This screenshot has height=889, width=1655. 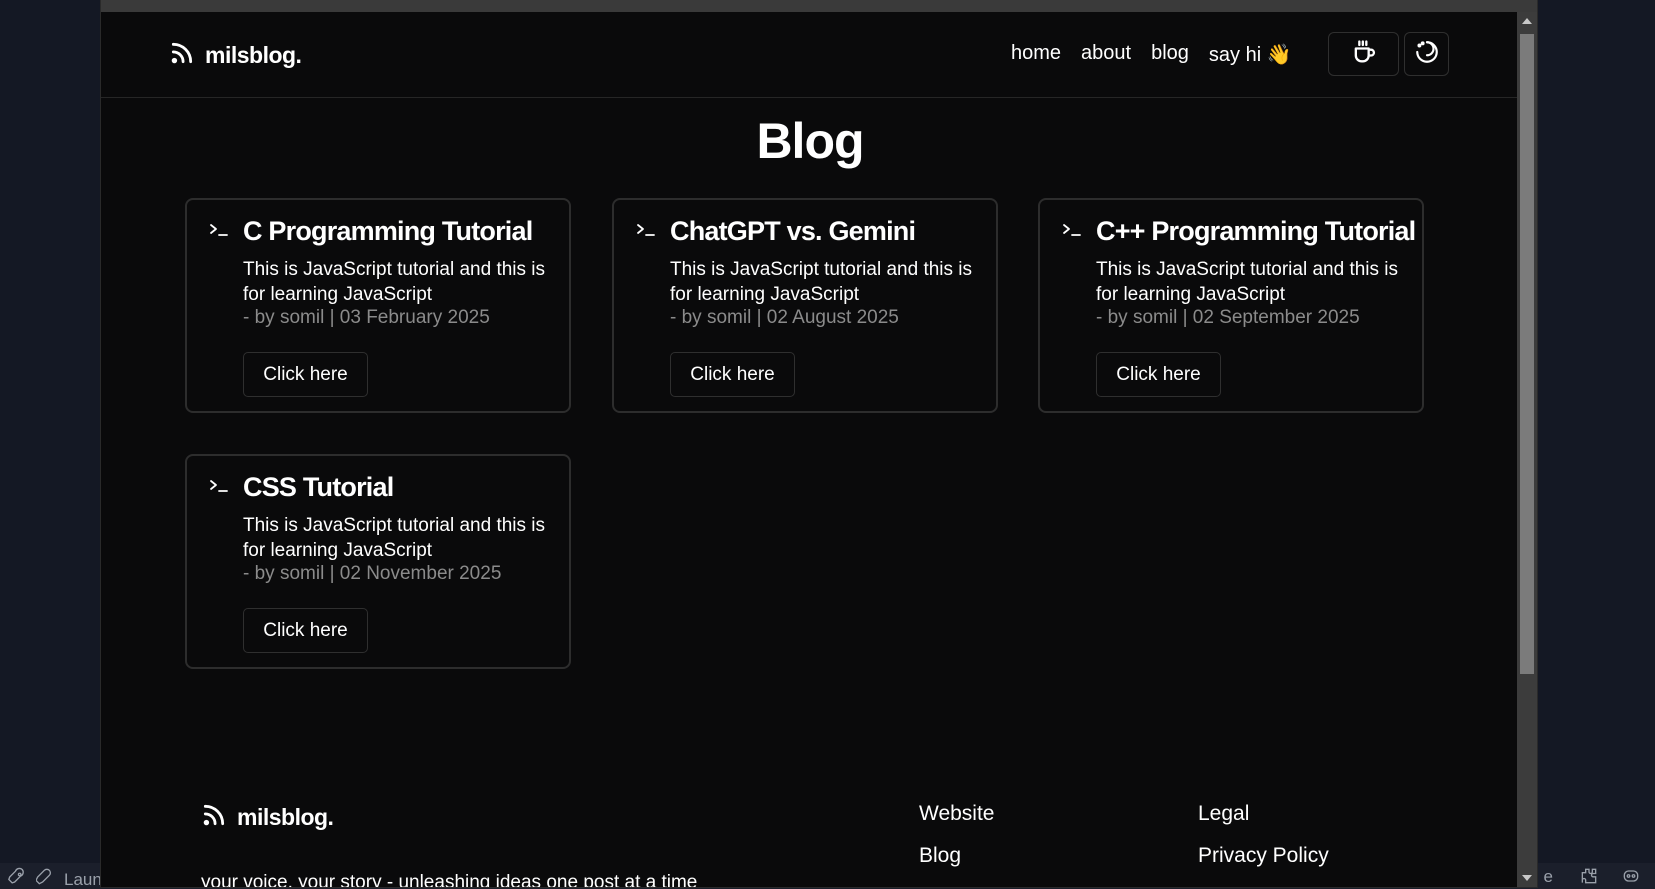 I want to click on post-title: C++ Programming Tutorial, so click(x=1256, y=231).